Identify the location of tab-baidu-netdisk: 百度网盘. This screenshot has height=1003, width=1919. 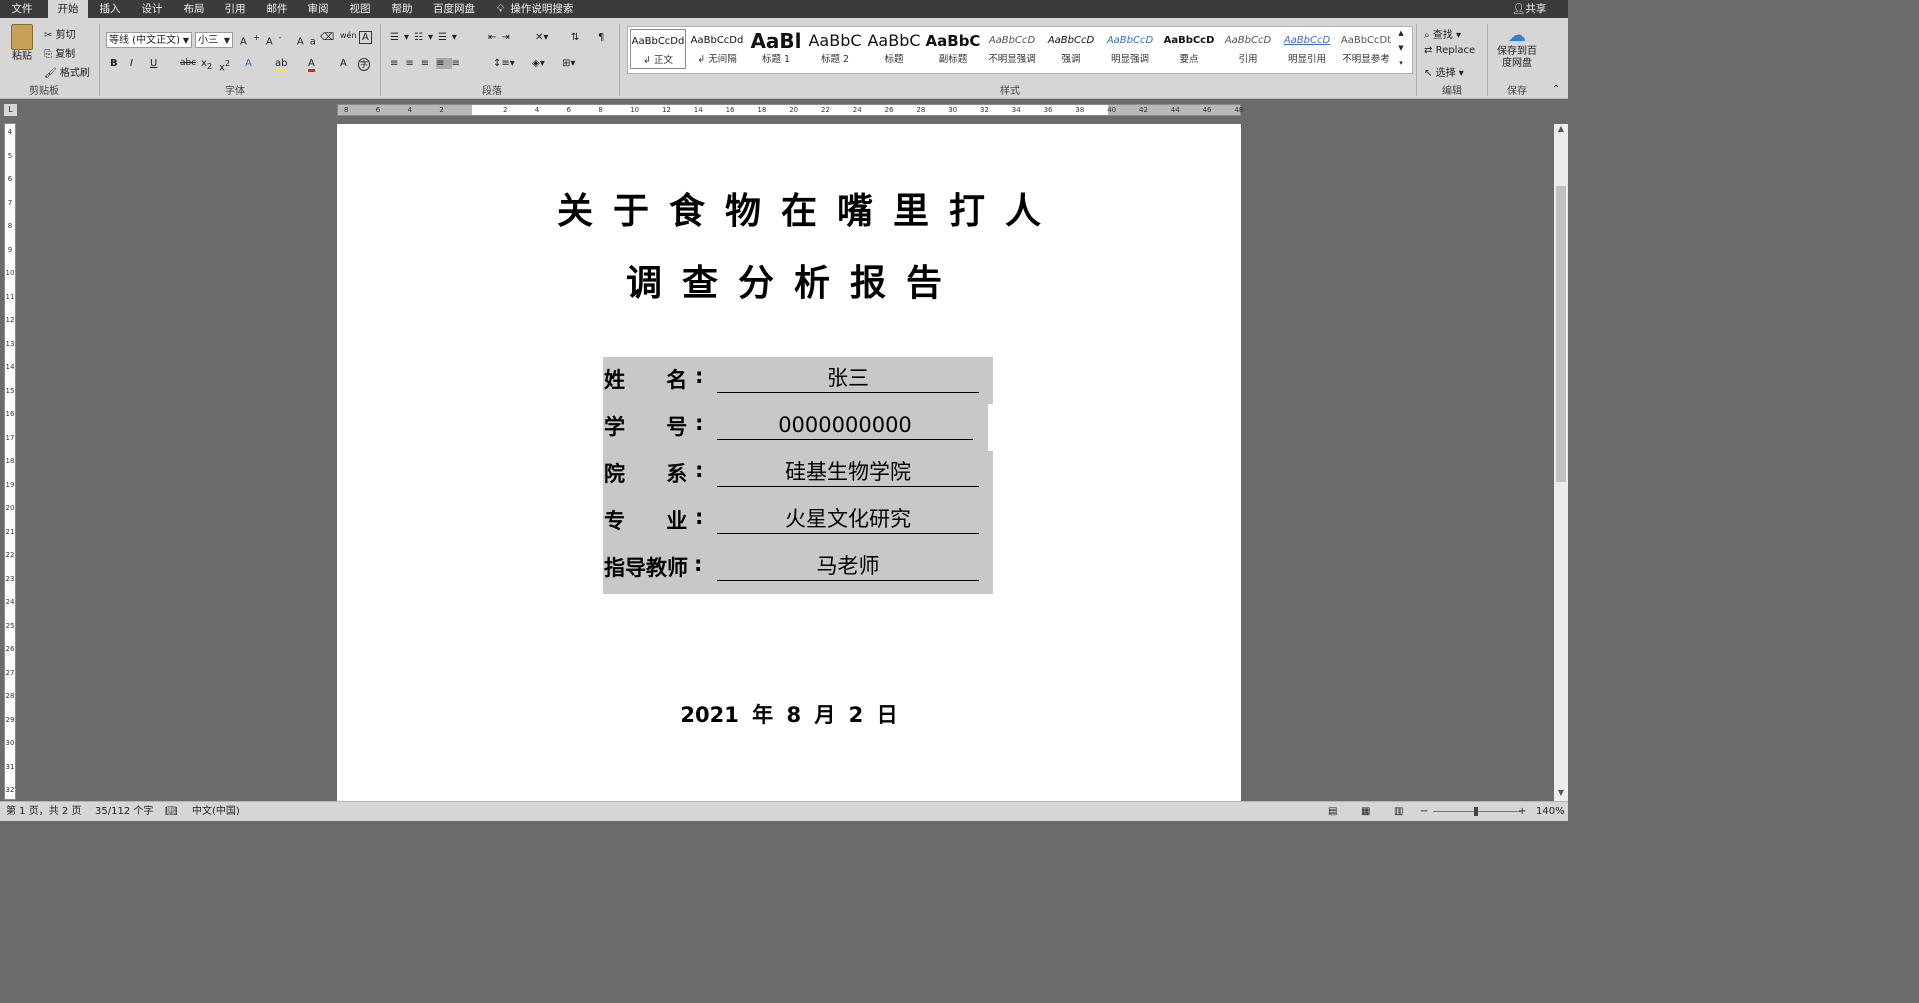
(454, 9).